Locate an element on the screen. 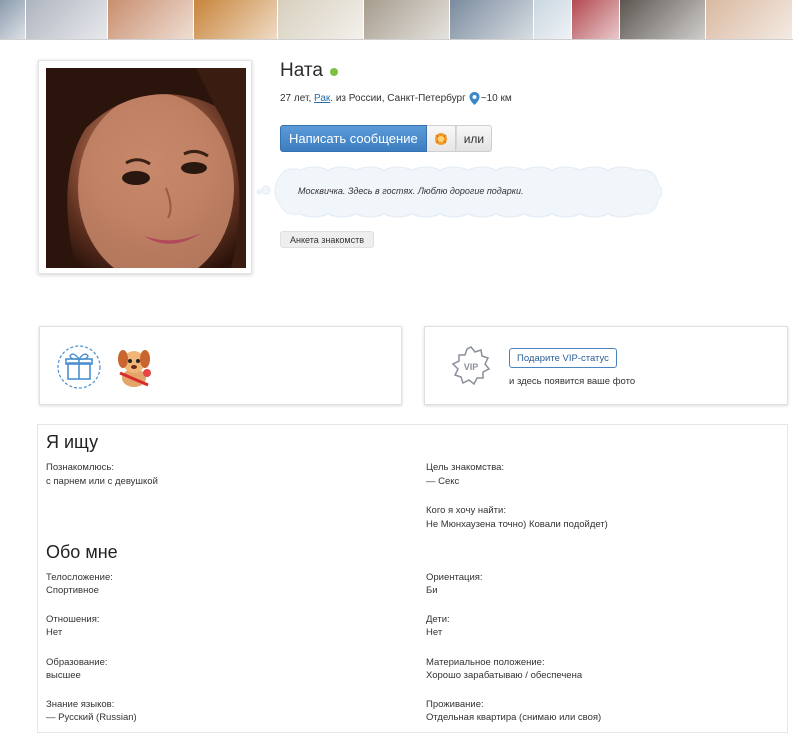  about-field-label: Образование: is located at coordinates (77, 662).